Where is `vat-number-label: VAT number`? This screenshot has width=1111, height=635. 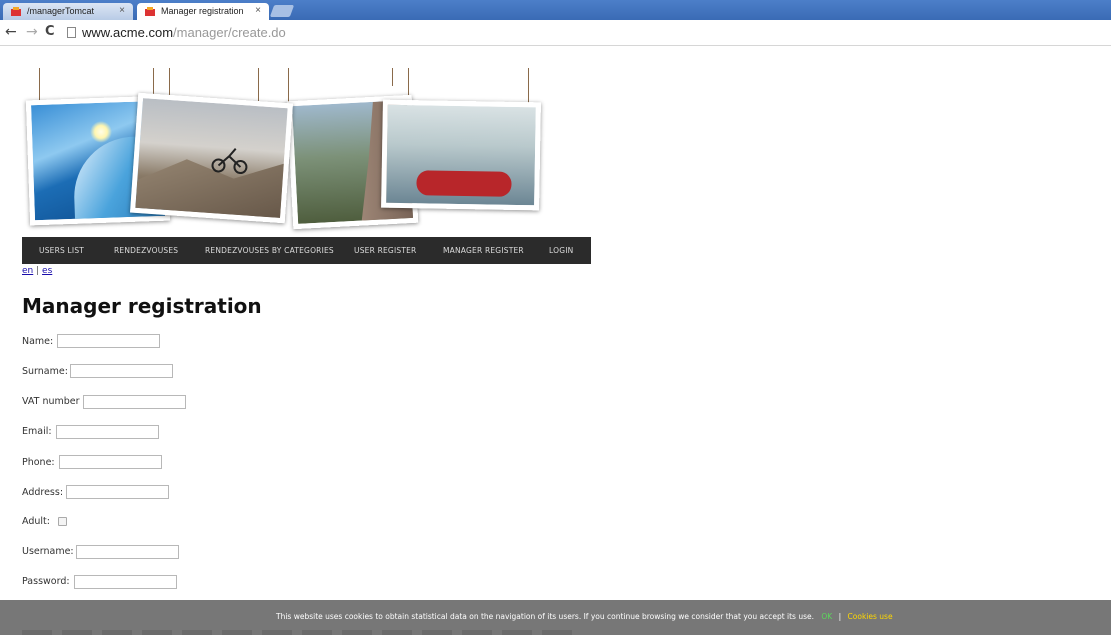 vat-number-label: VAT number is located at coordinates (51, 401).